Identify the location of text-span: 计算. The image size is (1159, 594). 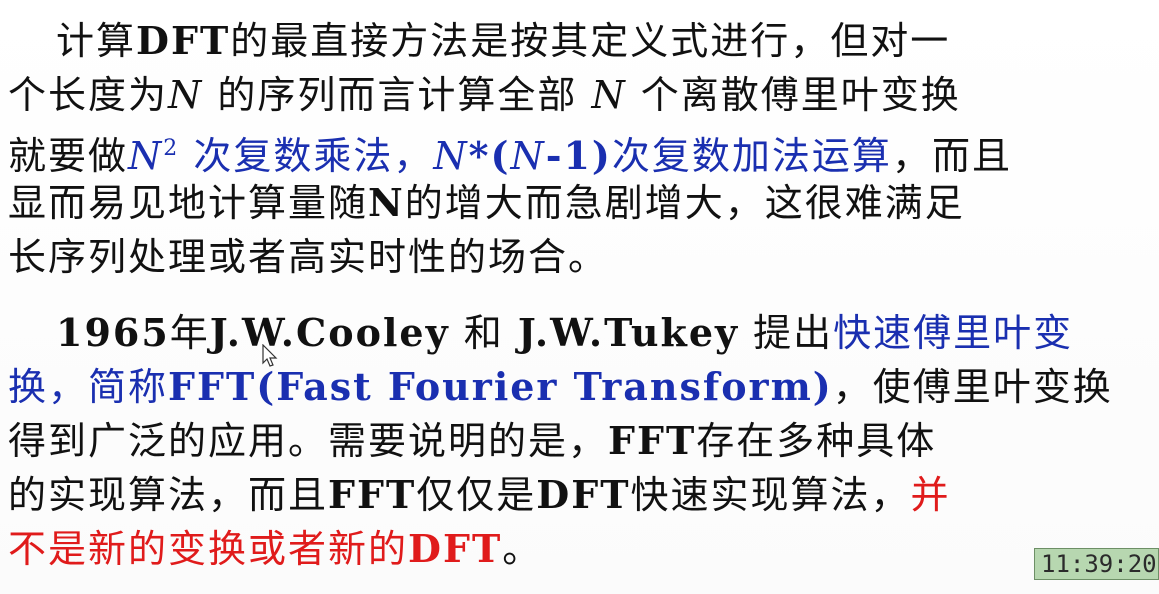
(96, 41).